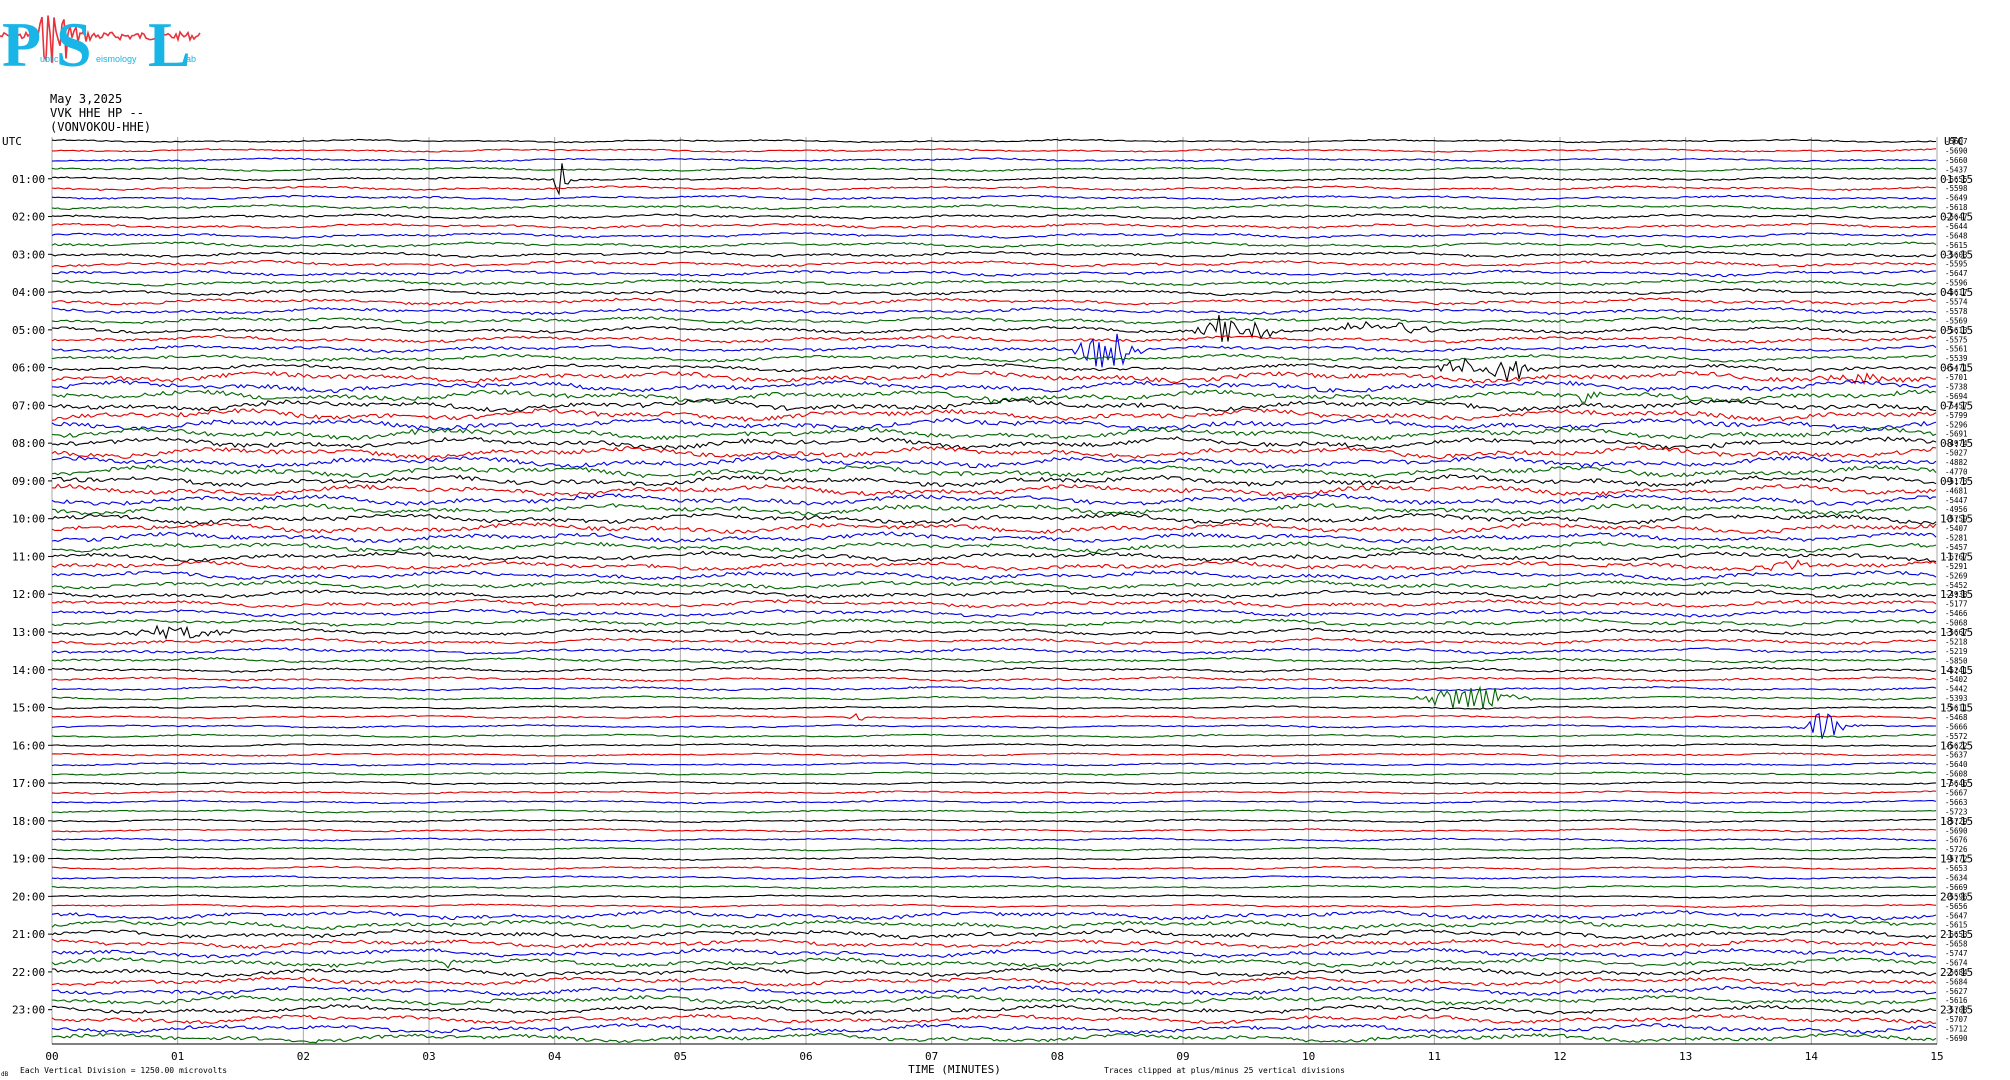 The width and height of the screenshot is (2010, 1080). What do you see at coordinates (1956, 424) in the screenshot?
I see `trace-offset-label: -5296` at bounding box center [1956, 424].